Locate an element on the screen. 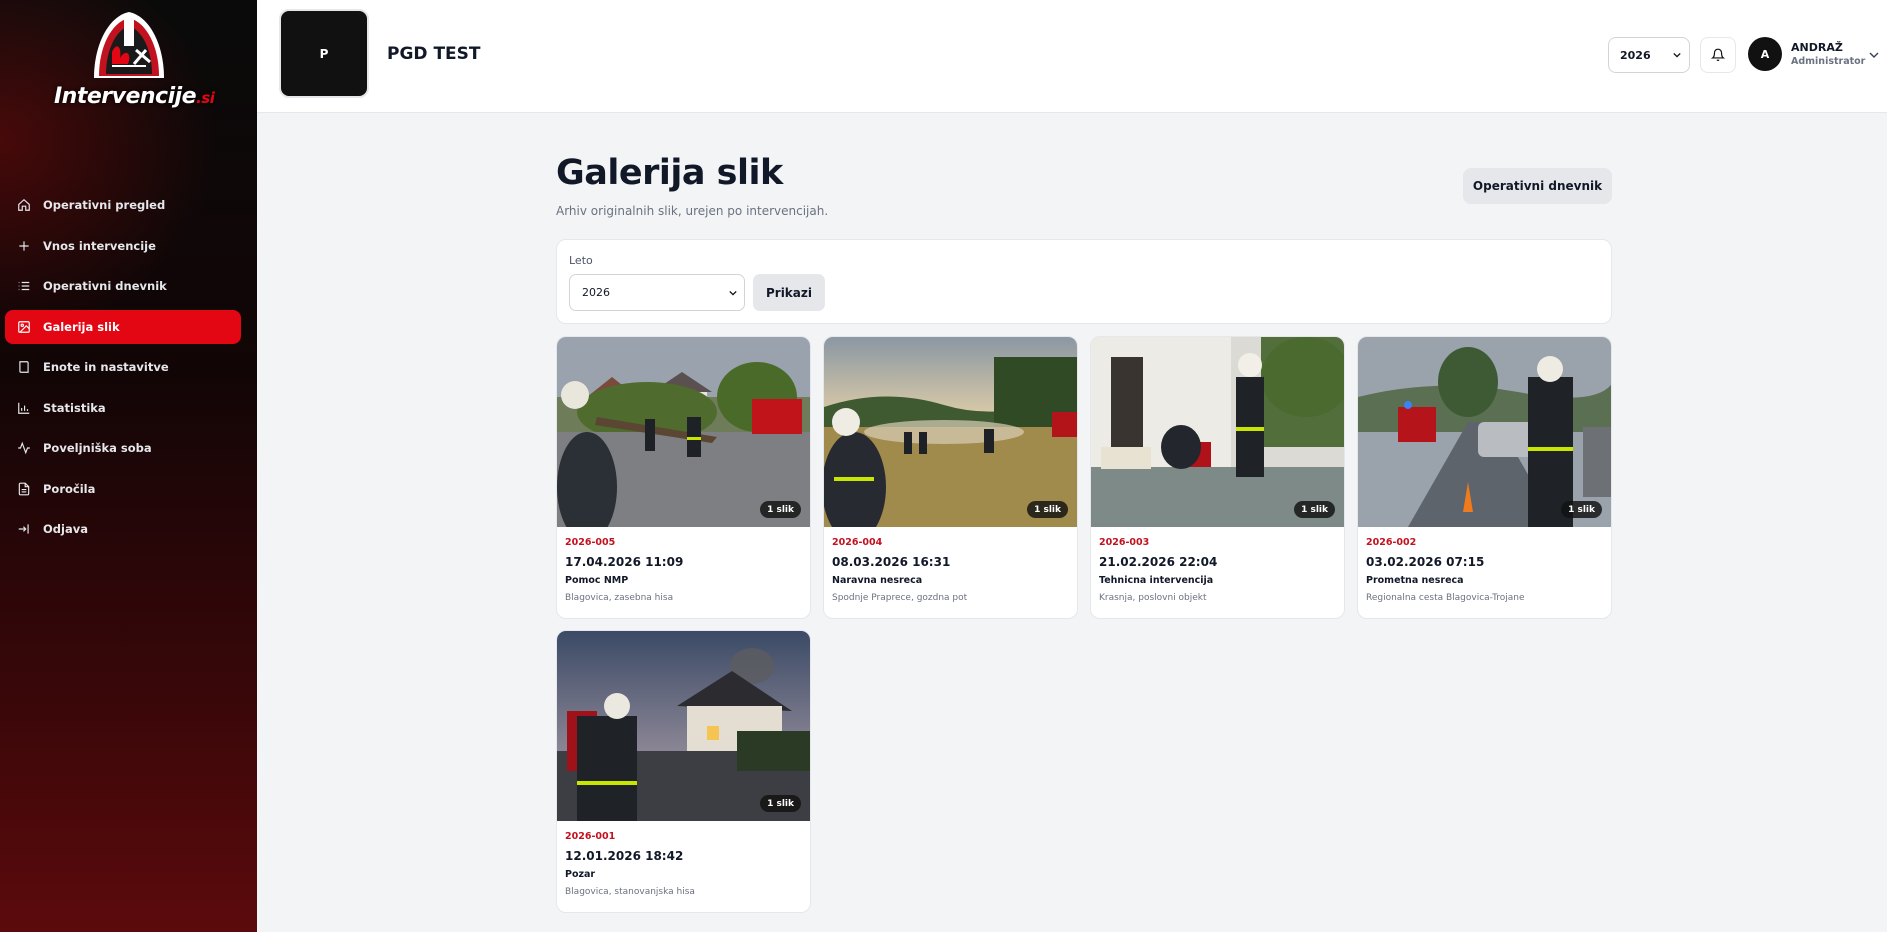 This screenshot has height=932, width=1887. year-filter-value: 2026 is located at coordinates (596, 292).